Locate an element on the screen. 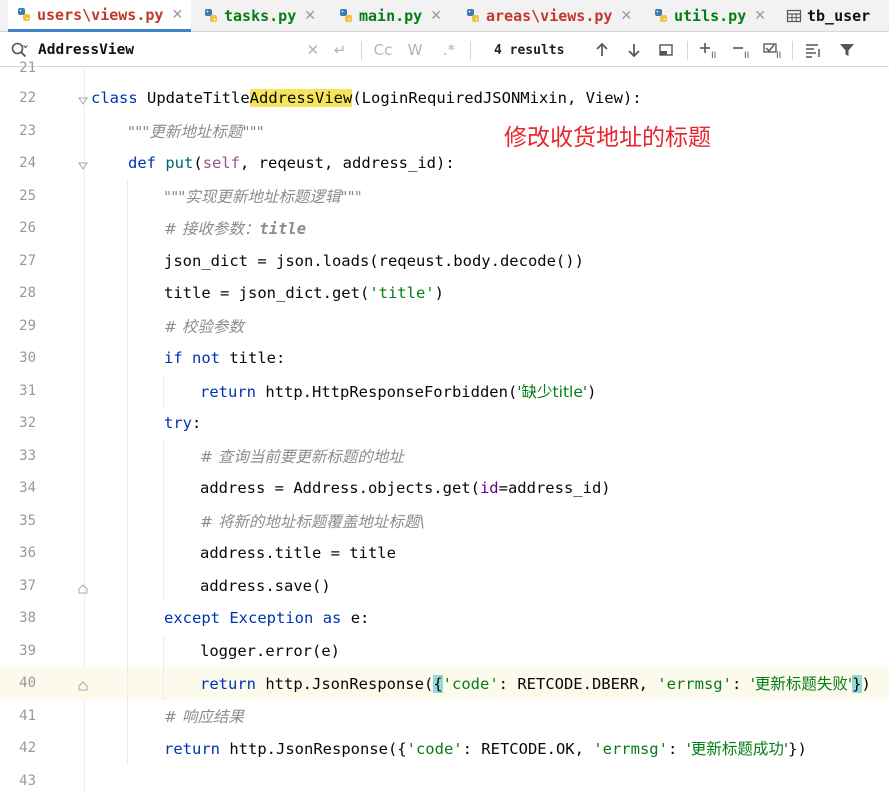 This screenshot has height=791, width=889. line-number: 25 is located at coordinates (27, 195).